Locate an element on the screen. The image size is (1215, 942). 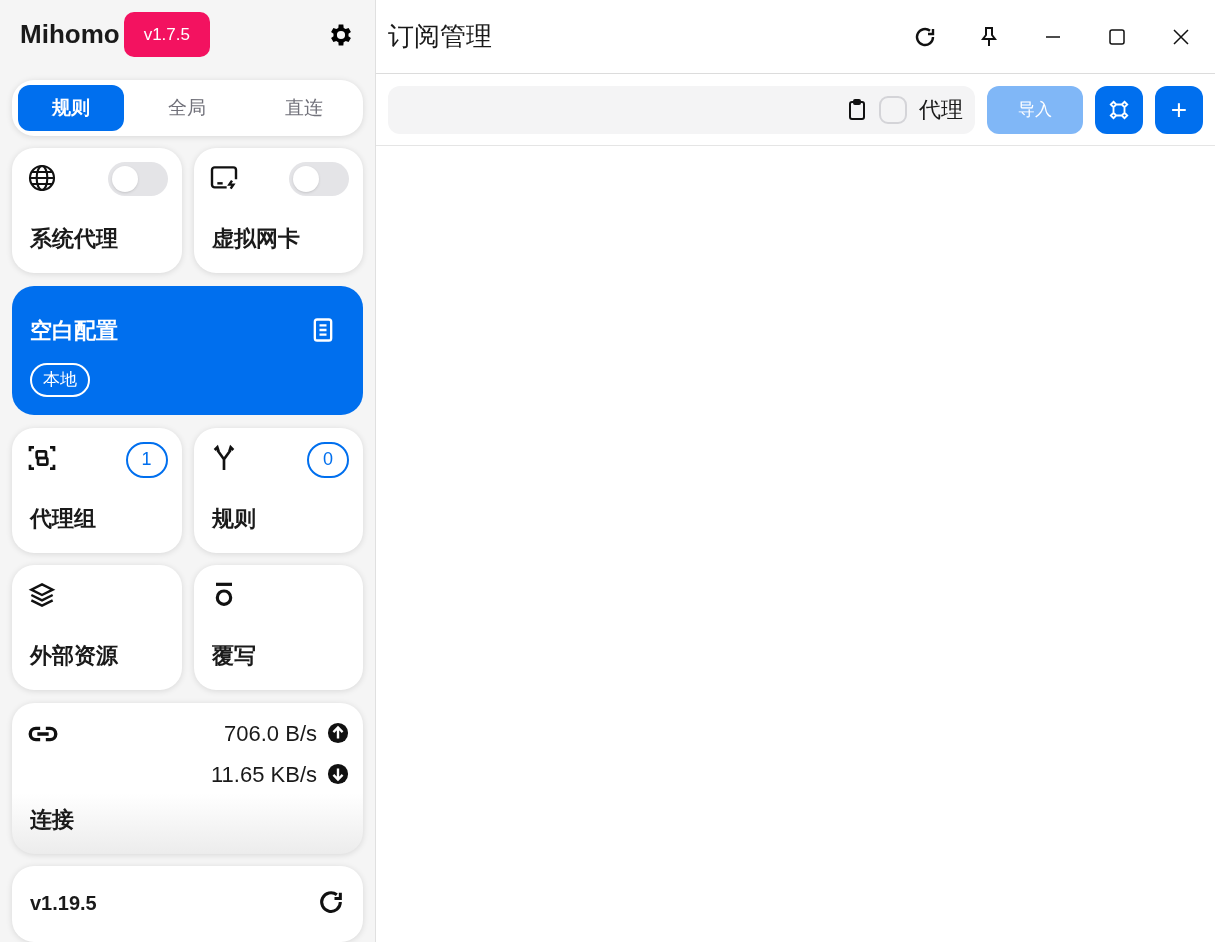
card-label: 系统代理 is located at coordinates (74, 238).